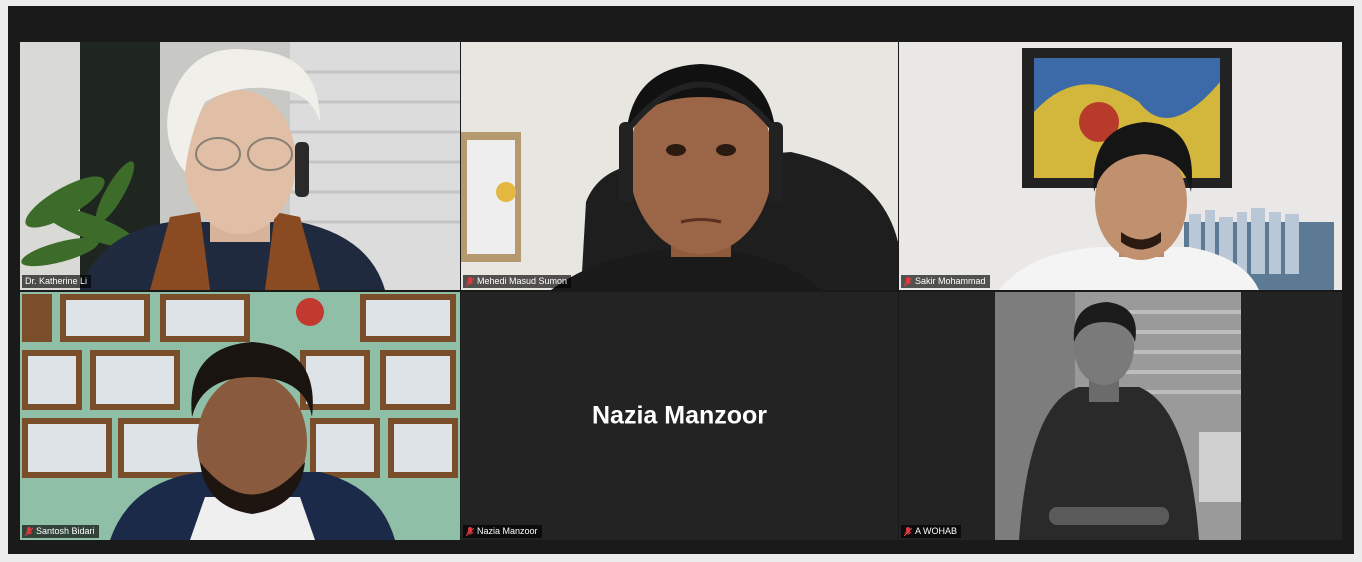 The height and width of the screenshot is (562, 1362). I want to click on name-tag: Nazia Manzoor, so click(502, 531).